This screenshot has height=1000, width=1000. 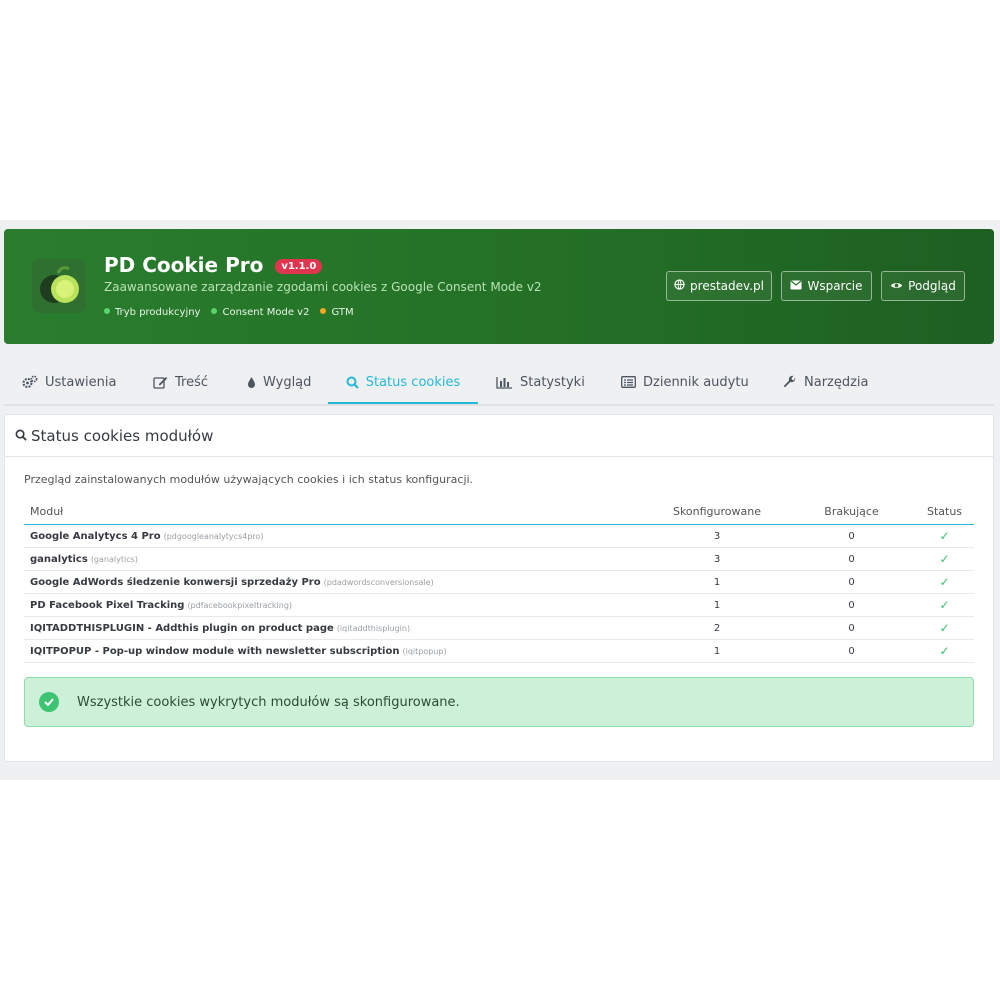 I want to click on tab-status-cookies: Status cookies, so click(x=403, y=383).